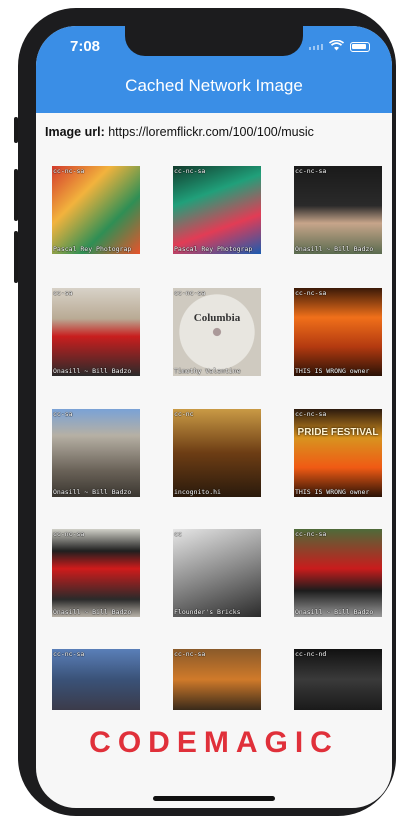 The image size is (406, 820). What do you see at coordinates (211, 132) in the screenshot?
I see `image-url-value: https://loremflickr.com/100/100/music` at bounding box center [211, 132].